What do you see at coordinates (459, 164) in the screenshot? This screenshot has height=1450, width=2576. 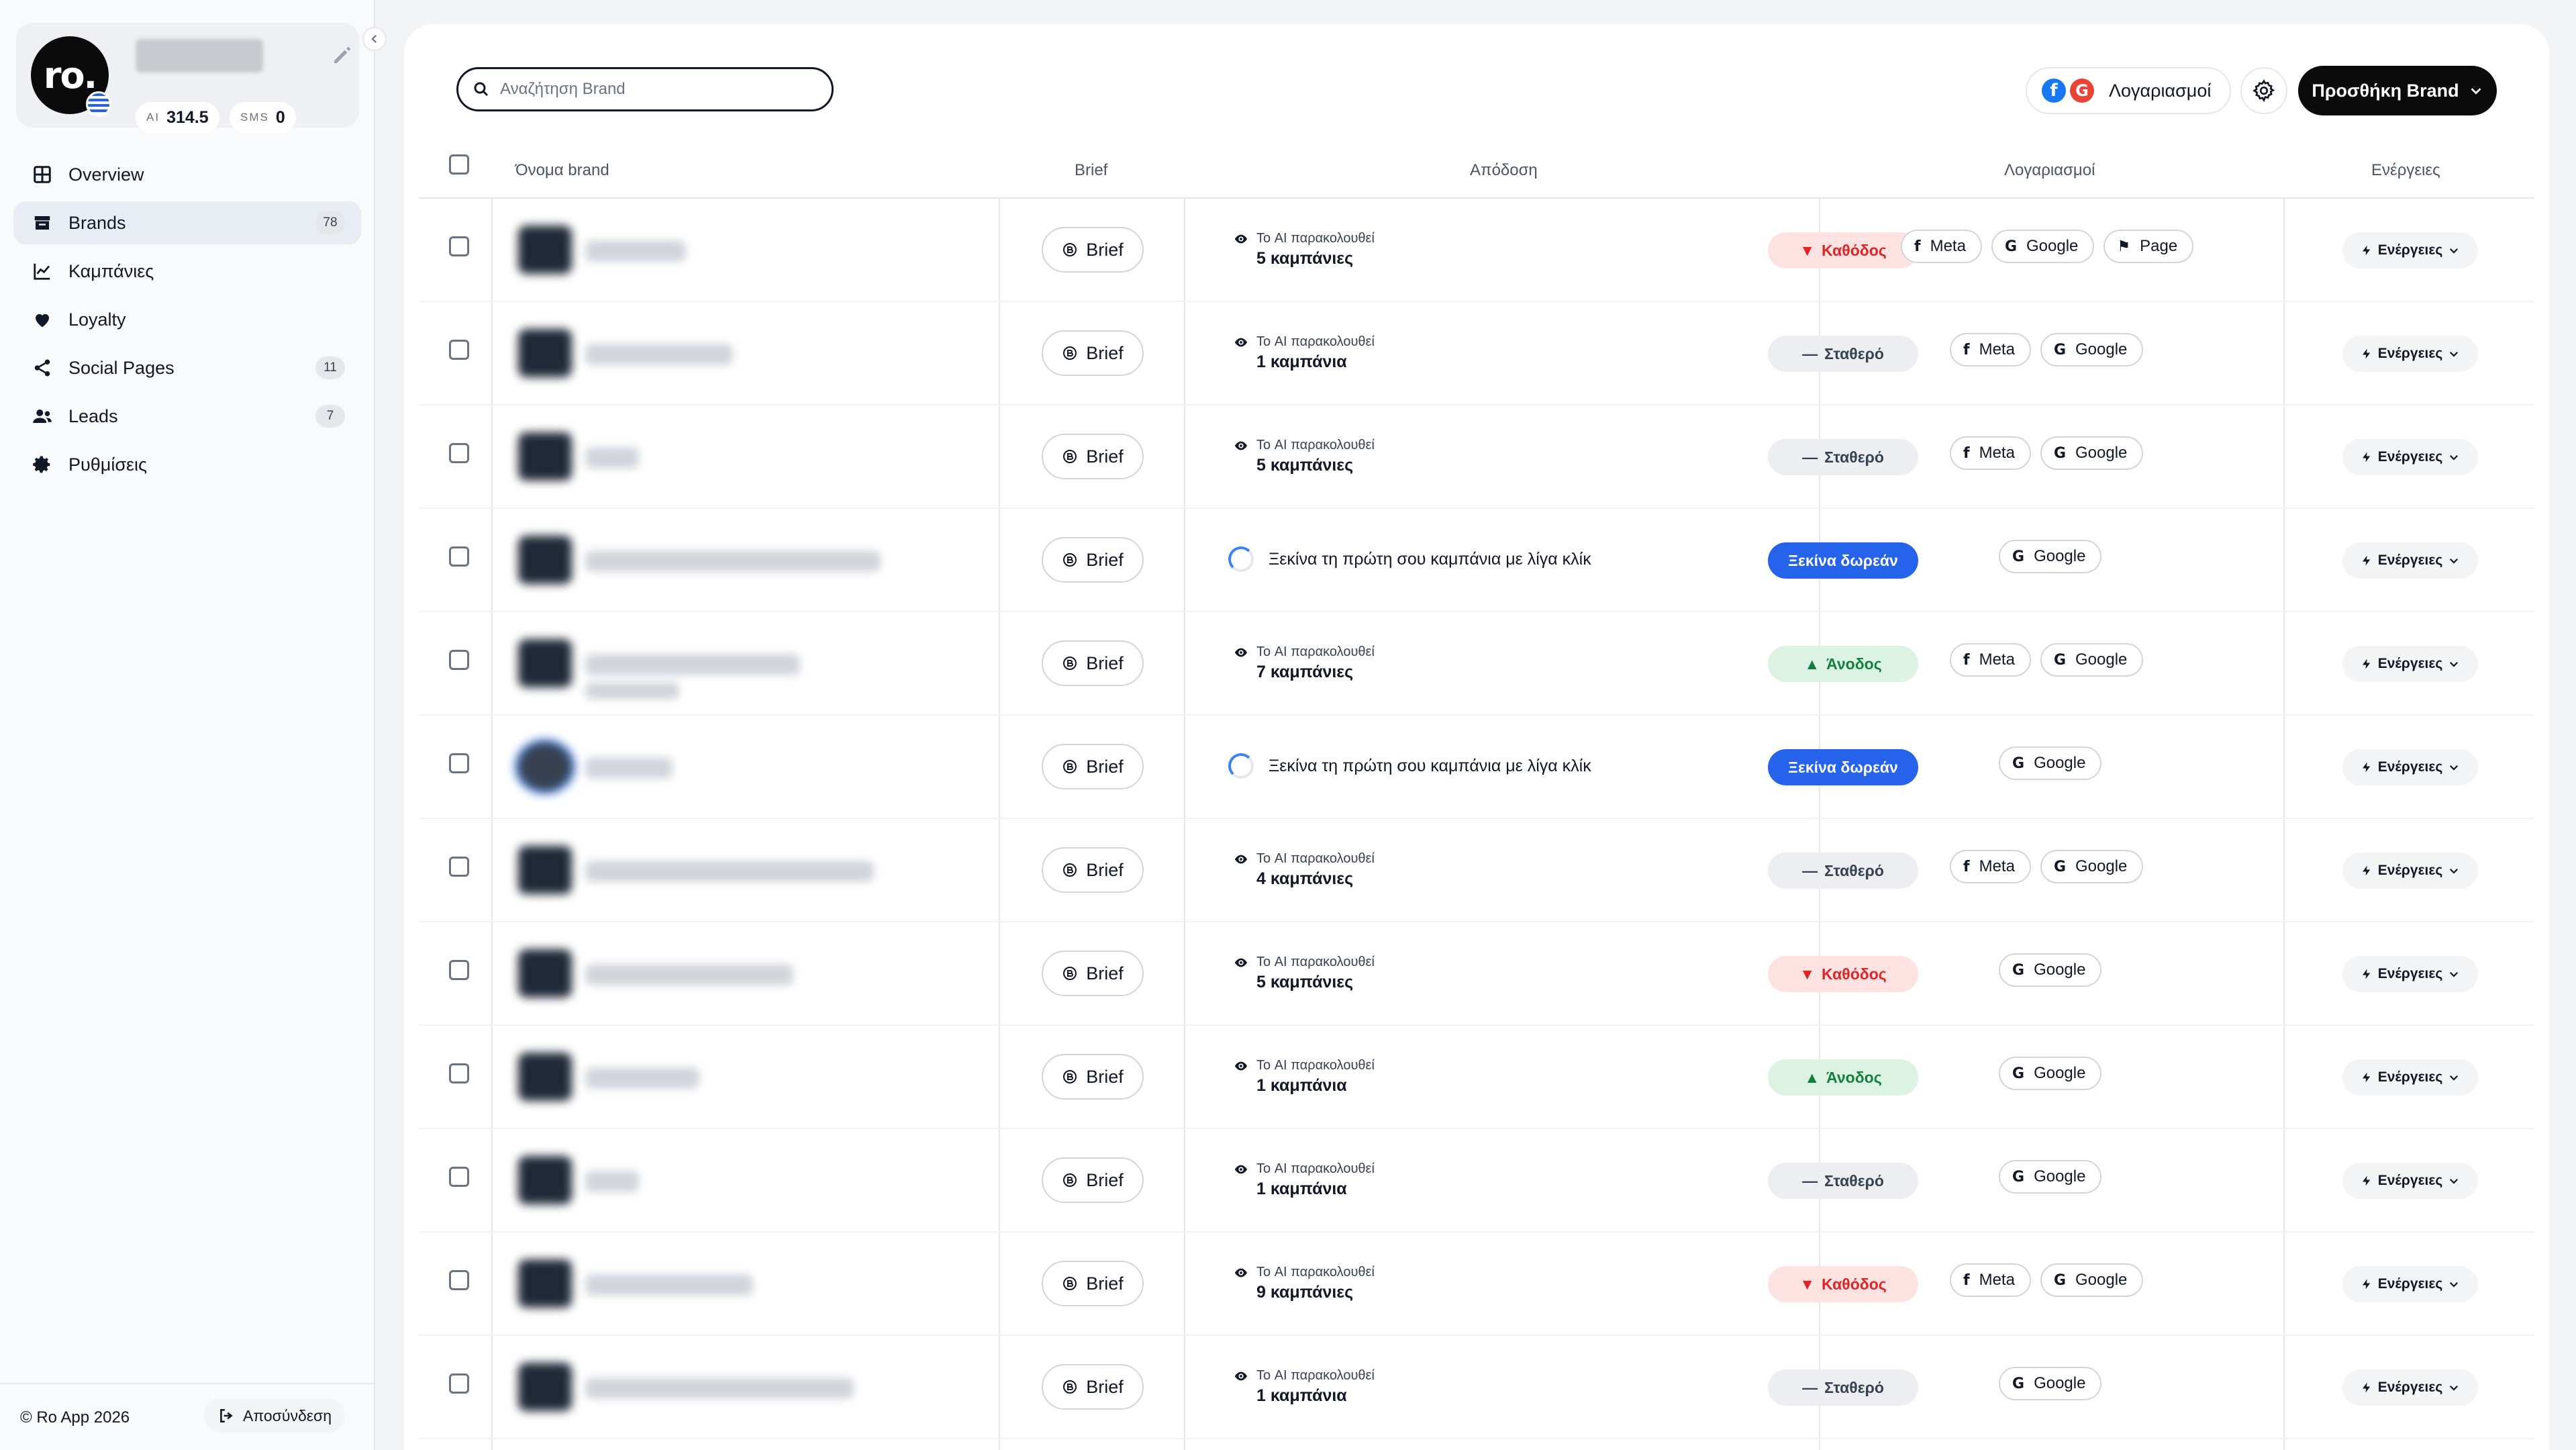 I see `select-all-checkbox` at bounding box center [459, 164].